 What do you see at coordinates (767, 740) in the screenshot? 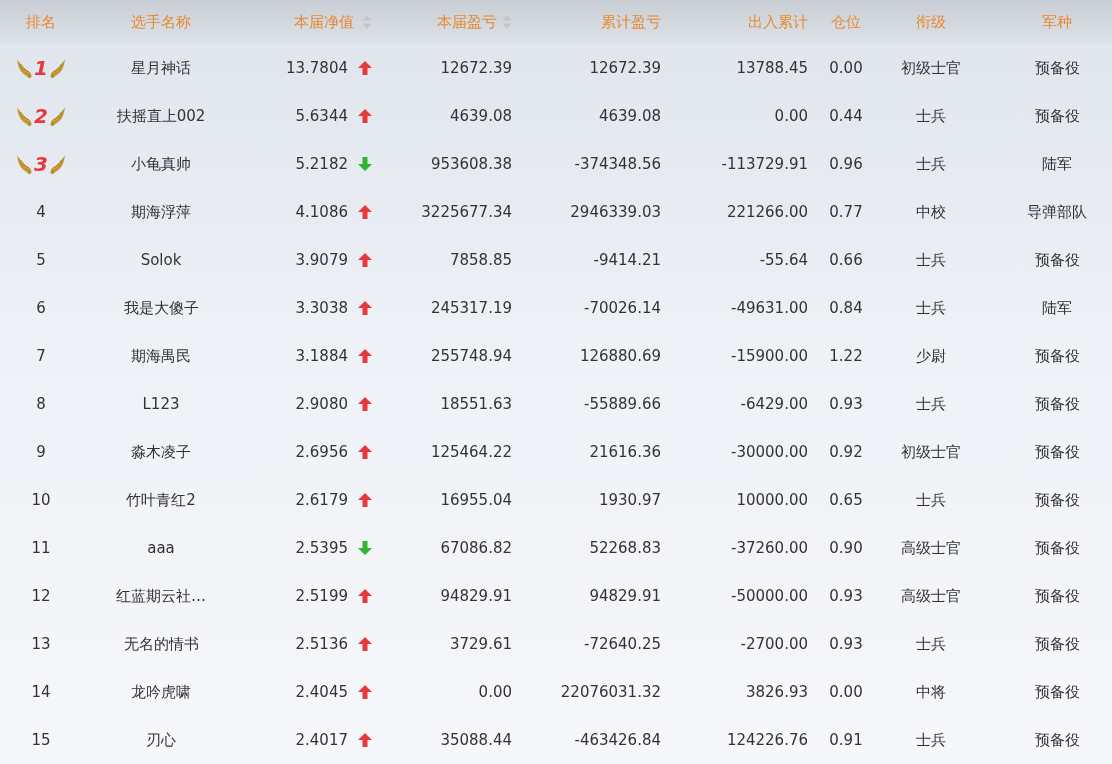
I see `in-out-value: 124226.76` at bounding box center [767, 740].